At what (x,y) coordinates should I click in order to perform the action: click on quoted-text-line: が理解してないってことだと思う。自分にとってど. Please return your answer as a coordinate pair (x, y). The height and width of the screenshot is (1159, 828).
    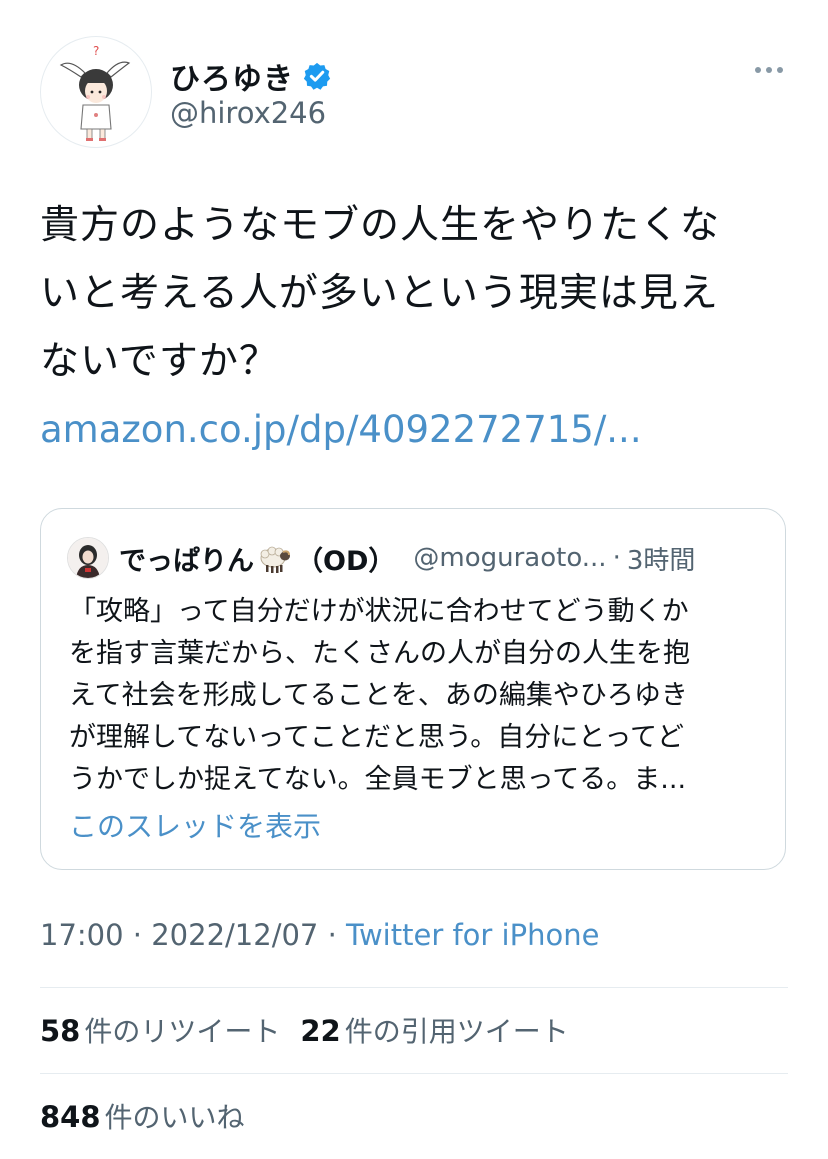
    Looking at the image, I should click on (377, 737).